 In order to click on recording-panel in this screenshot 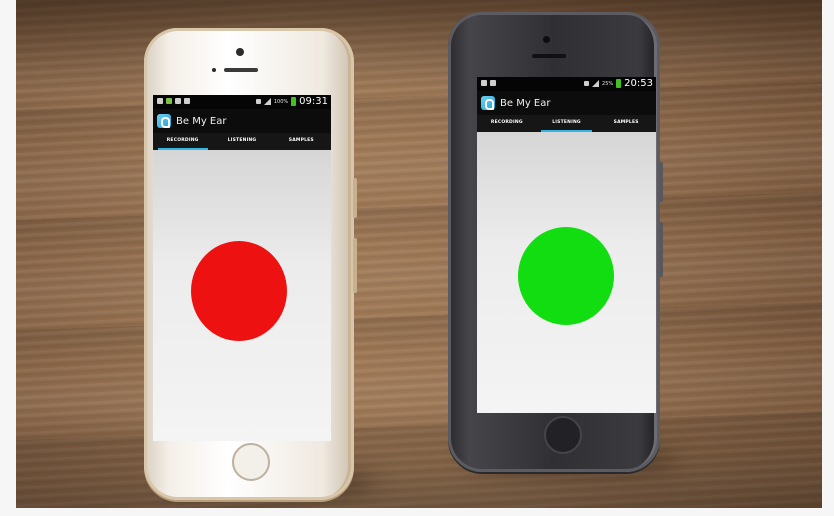, I will do `click(242, 295)`.